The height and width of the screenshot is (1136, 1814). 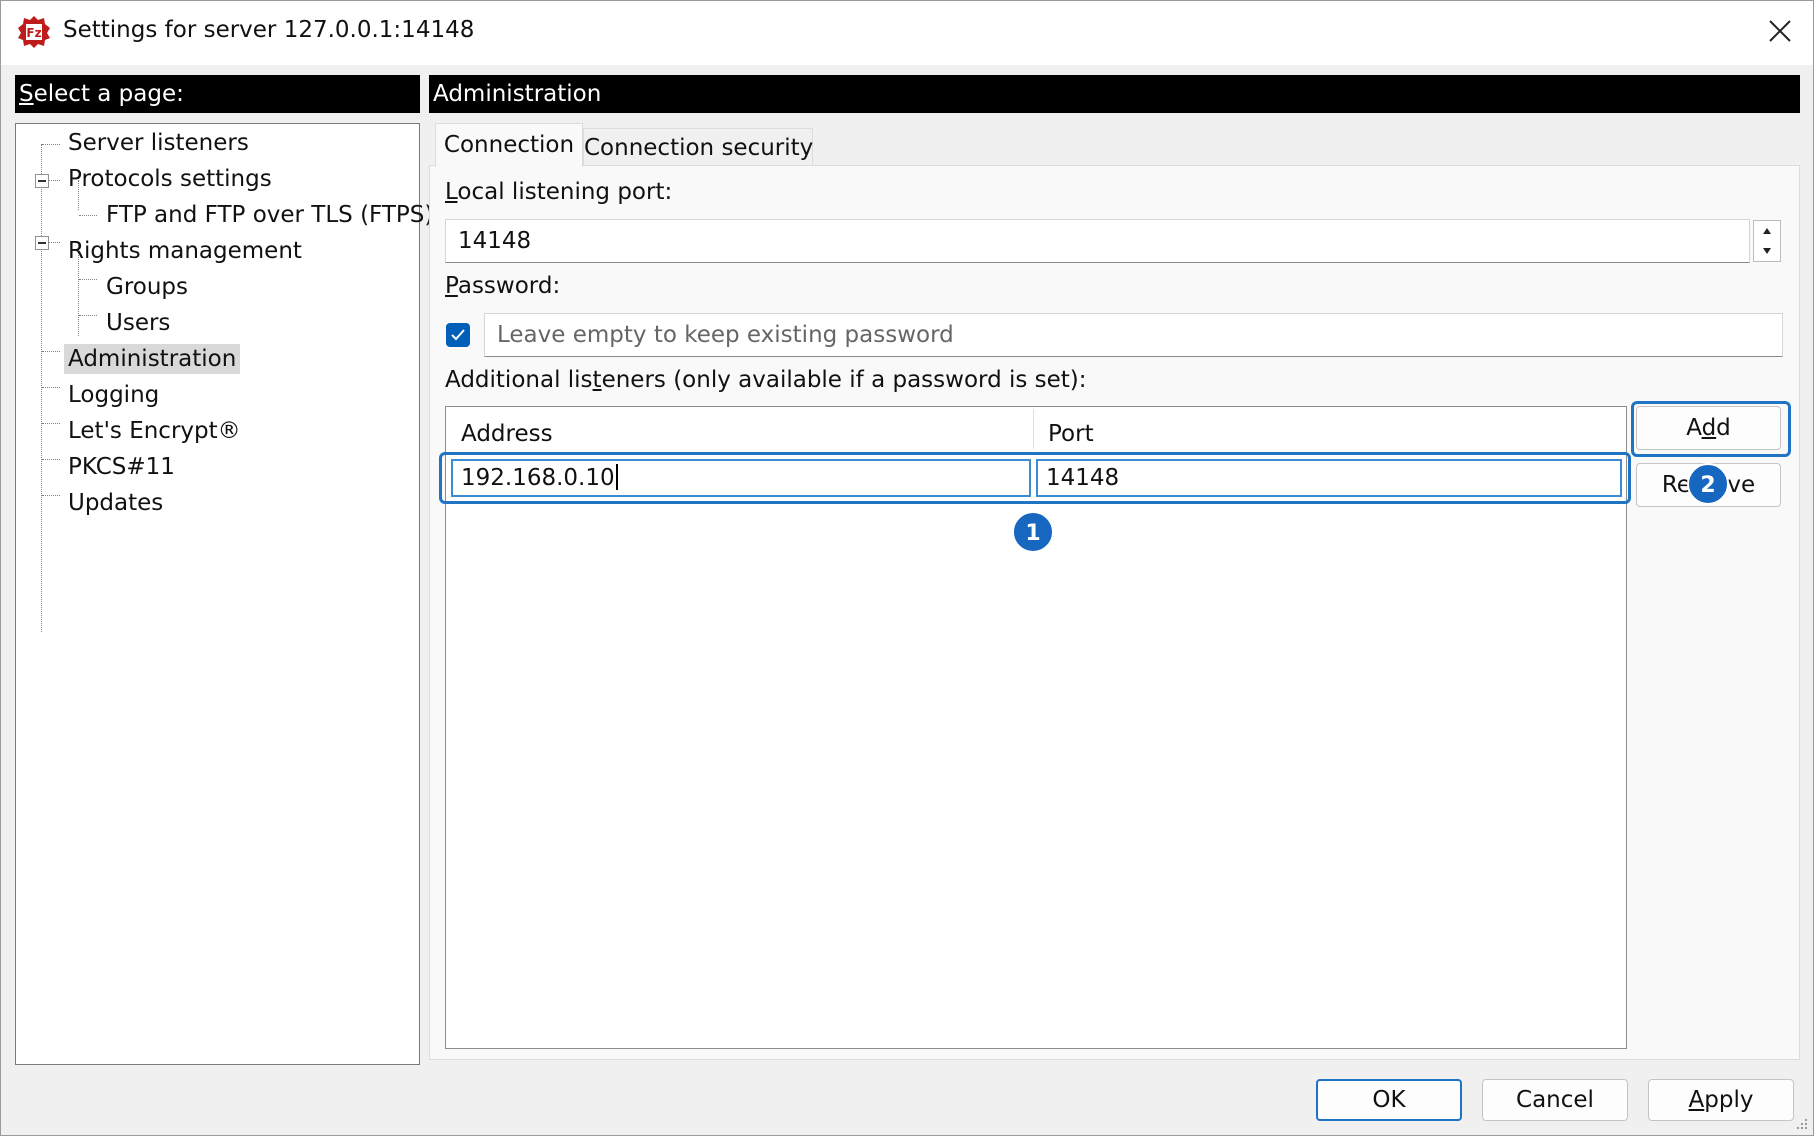 I want to click on port-spinner, so click(x=1767, y=241).